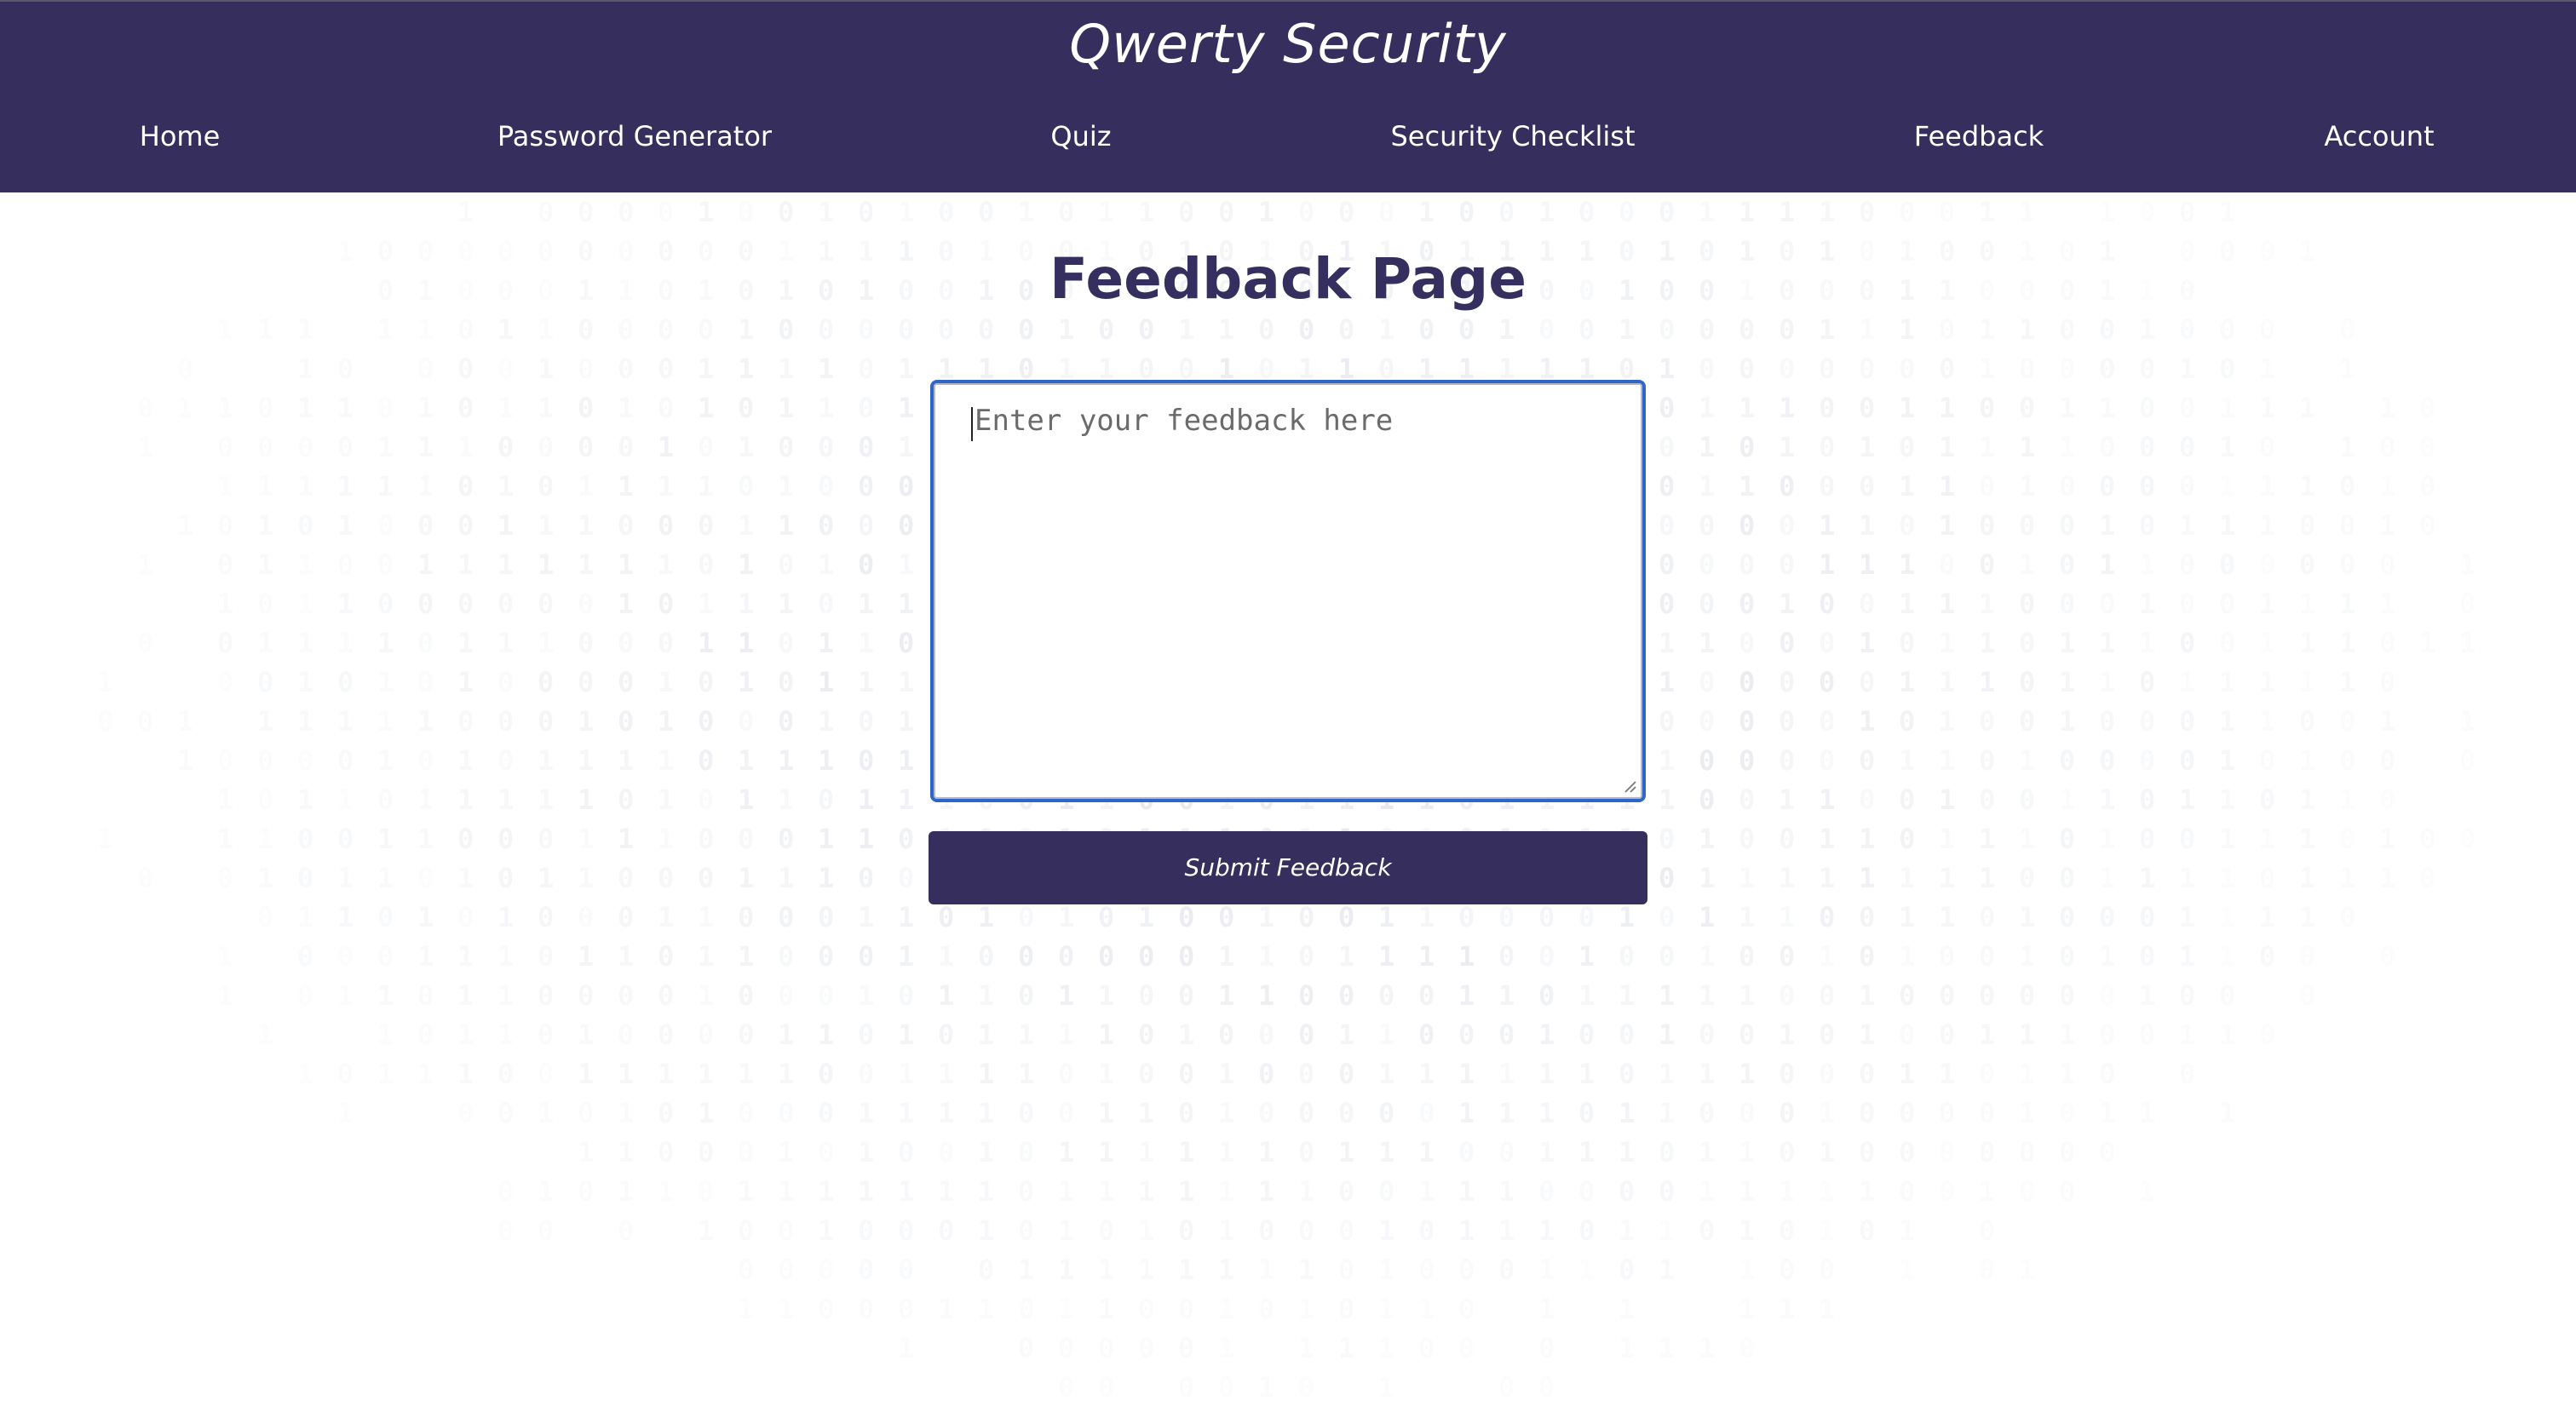 The width and height of the screenshot is (2576, 1412). What do you see at coordinates (1080, 136) in the screenshot?
I see `nav-item-quiz: Quiz` at bounding box center [1080, 136].